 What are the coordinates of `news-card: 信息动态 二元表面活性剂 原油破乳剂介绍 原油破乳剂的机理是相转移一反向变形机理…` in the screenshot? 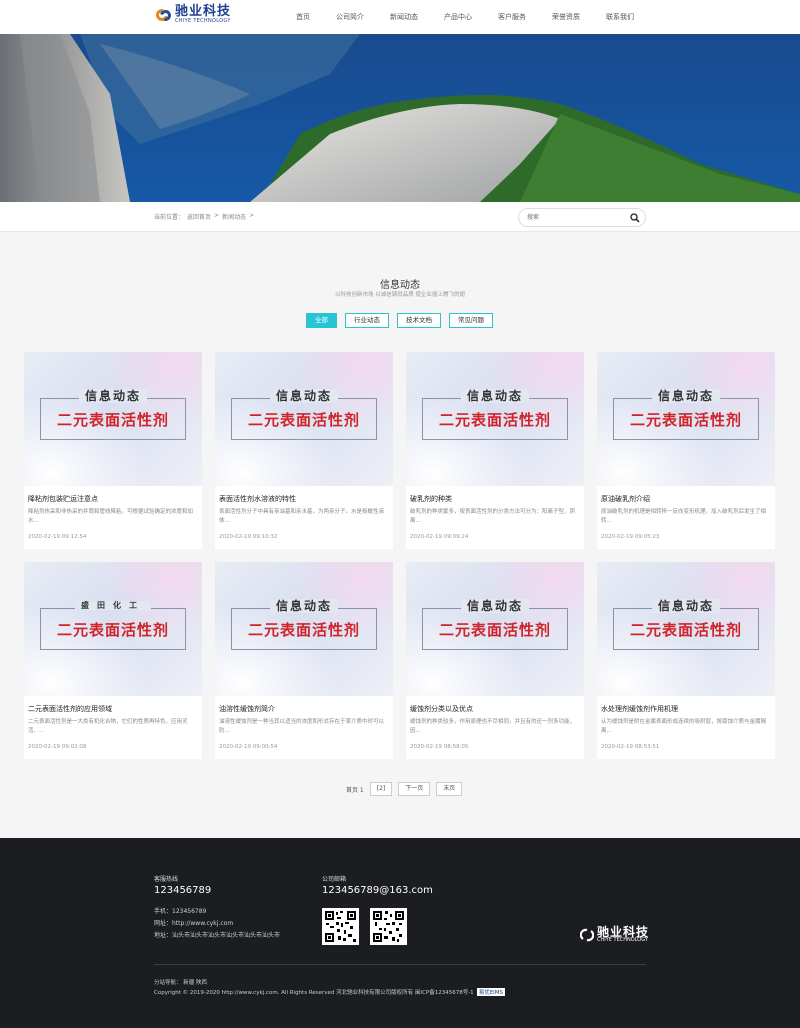 It's located at (686, 450).